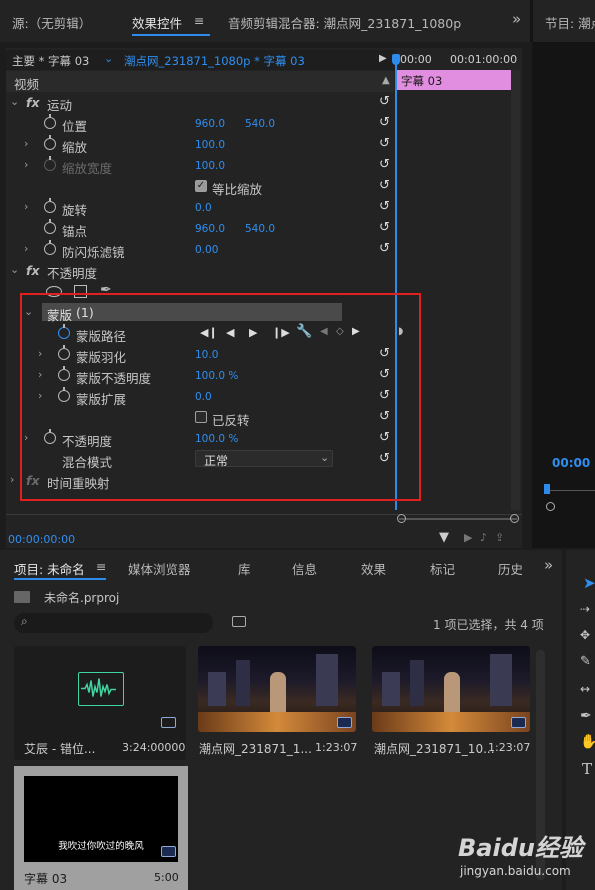 This screenshot has height=890, width=595. I want to click on baidu-watermark: Baidu经验 jingyan.baidu.com, so click(525, 856).